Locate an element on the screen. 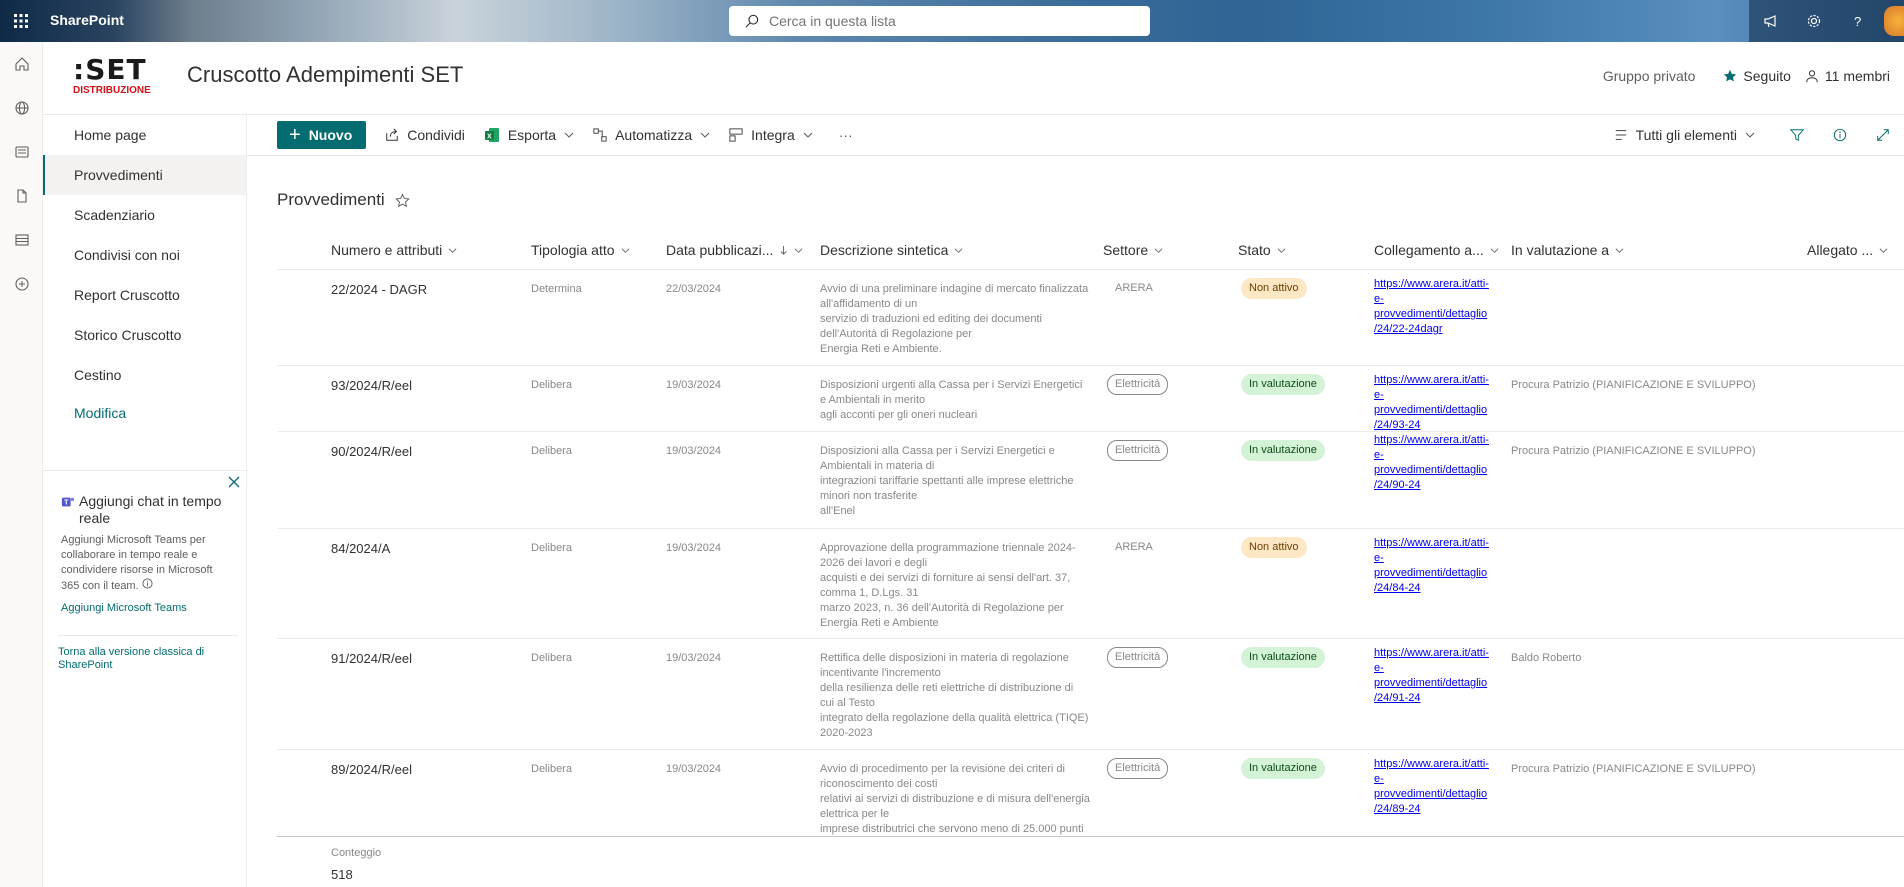 The image size is (1904, 887). column-header-tipologia: Tipologia atto is located at coordinates (580, 250).